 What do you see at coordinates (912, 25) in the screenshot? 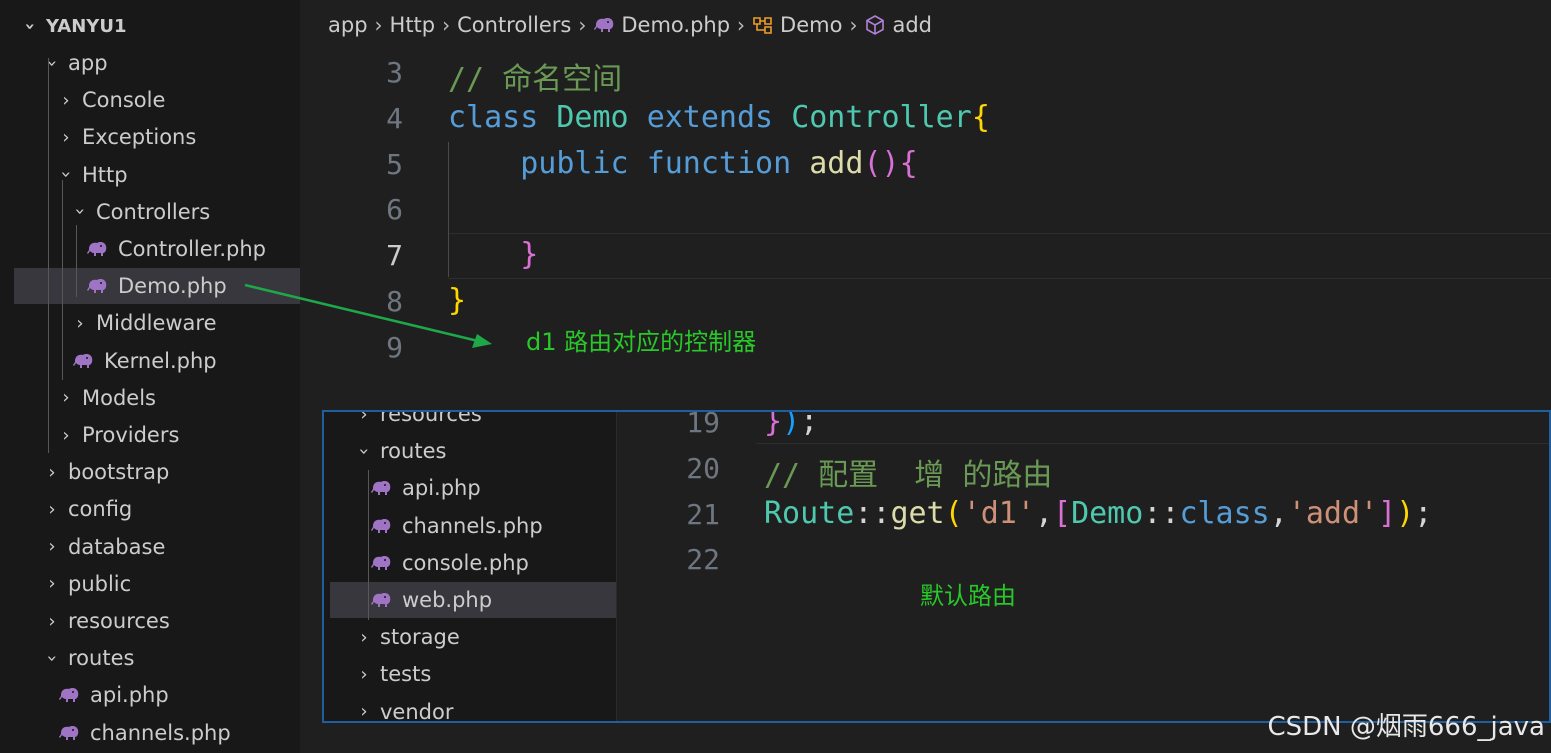
I see `breadcrumb-item: add` at bounding box center [912, 25].